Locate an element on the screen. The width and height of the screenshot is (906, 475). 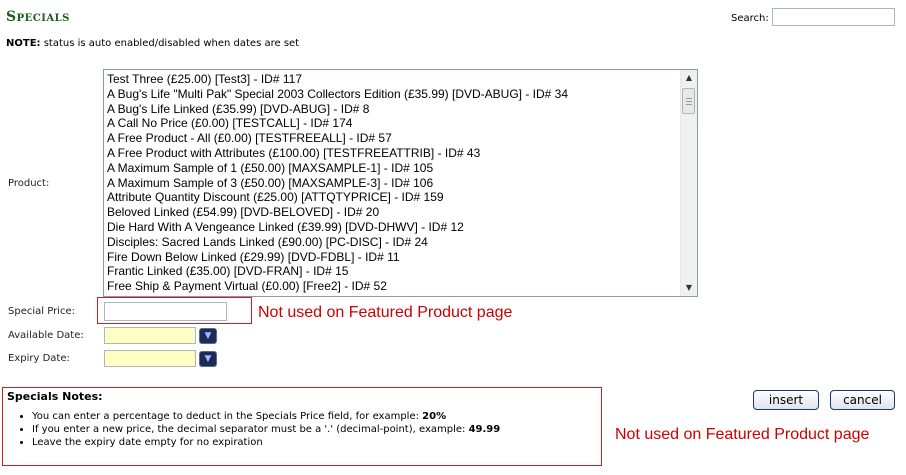
scroll-up-icon: ▲ is located at coordinates (689, 78).